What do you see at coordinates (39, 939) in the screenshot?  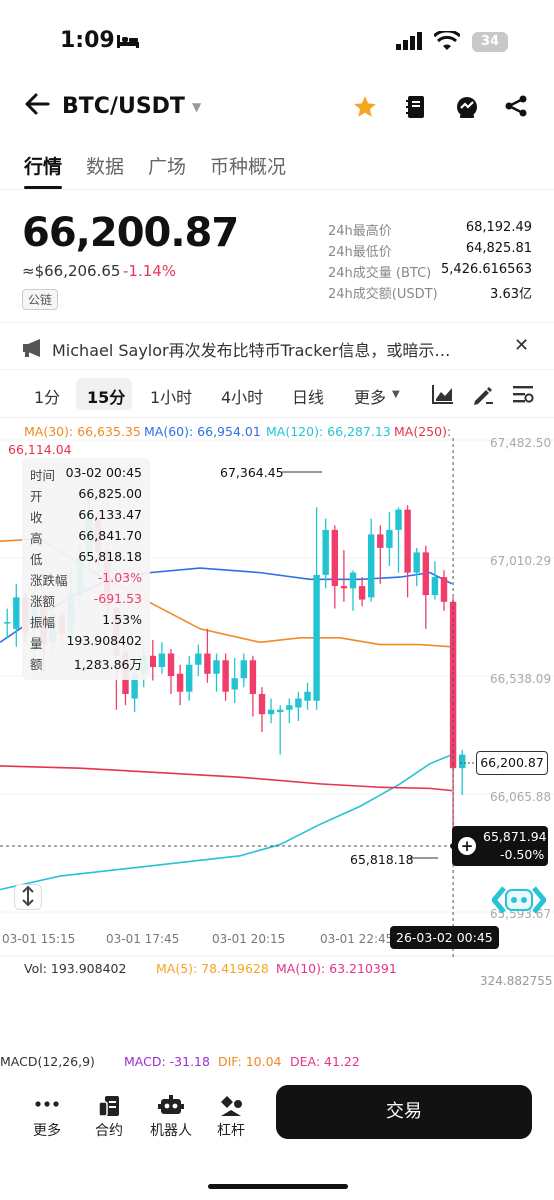 I see `x-axis-label: 03-01 15:15` at bounding box center [39, 939].